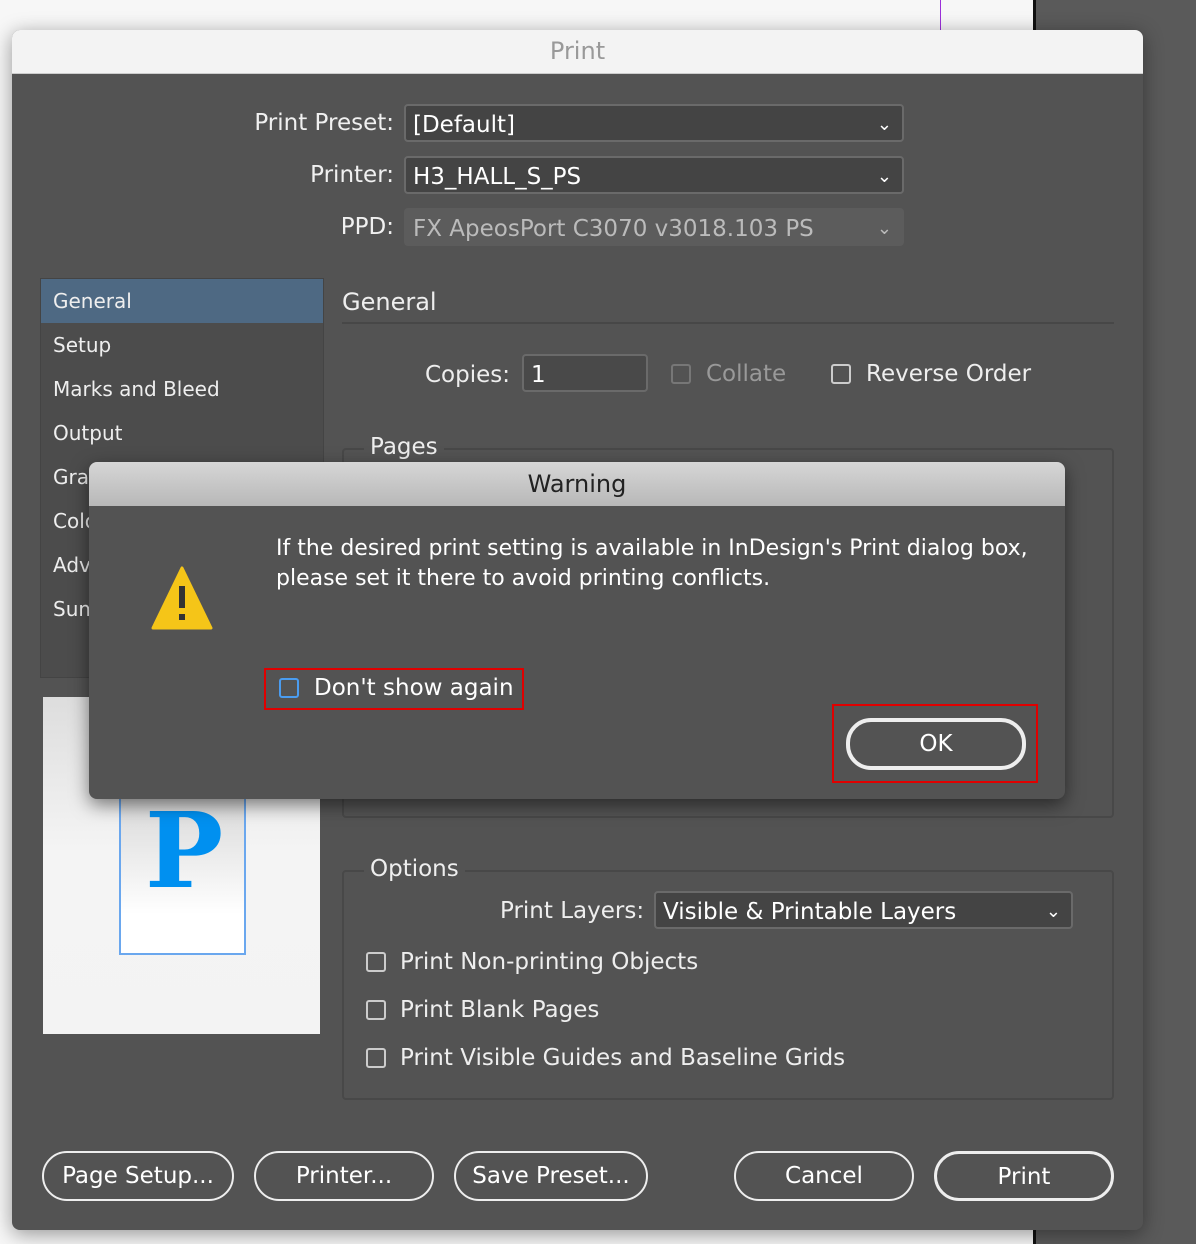 This screenshot has width=1196, height=1244. I want to click on warning-title: Warning, so click(577, 484).